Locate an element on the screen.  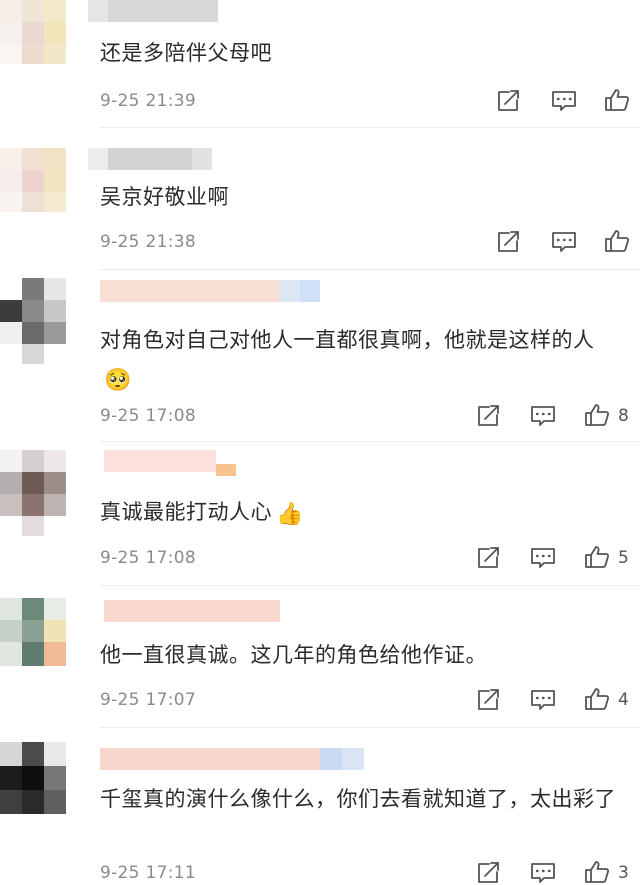
comment-time: 9-25 21:38 is located at coordinates (148, 242).